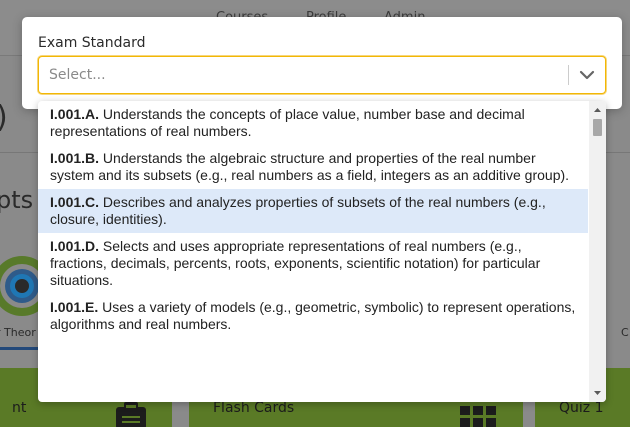 This screenshot has height=427, width=630. What do you see at coordinates (17, 200) in the screenshot?
I see `partial-section-heading: pts` at bounding box center [17, 200].